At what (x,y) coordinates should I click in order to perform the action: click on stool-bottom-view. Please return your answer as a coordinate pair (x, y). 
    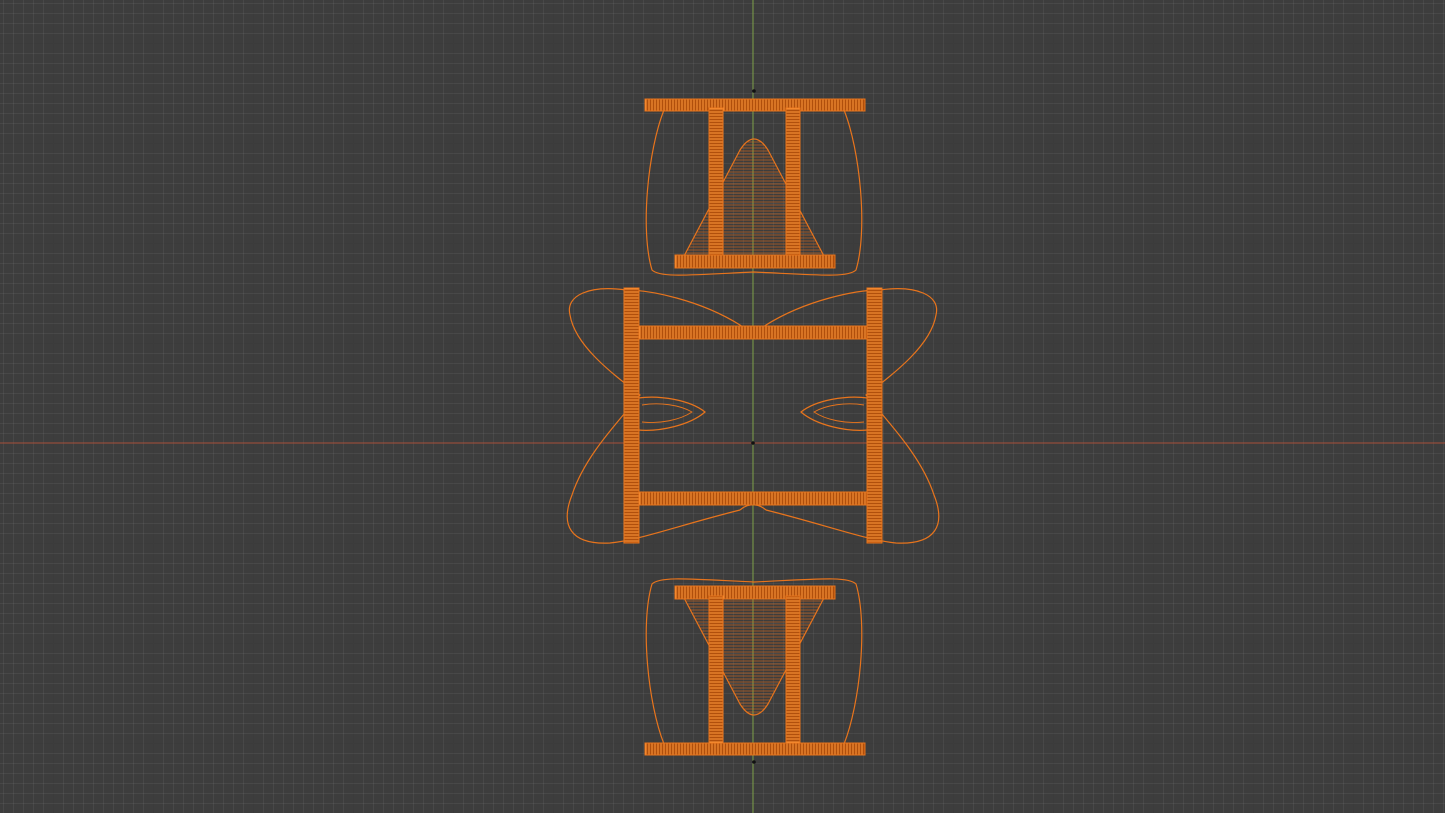
    Looking at the image, I should click on (755, 671).